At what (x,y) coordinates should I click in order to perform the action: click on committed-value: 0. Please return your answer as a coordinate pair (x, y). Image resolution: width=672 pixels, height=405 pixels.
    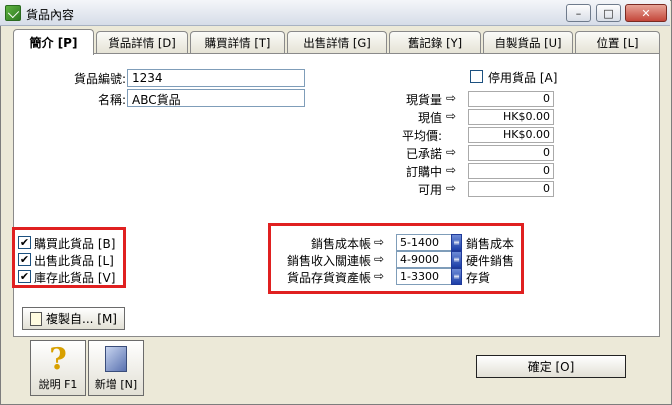
    Looking at the image, I should click on (511, 153).